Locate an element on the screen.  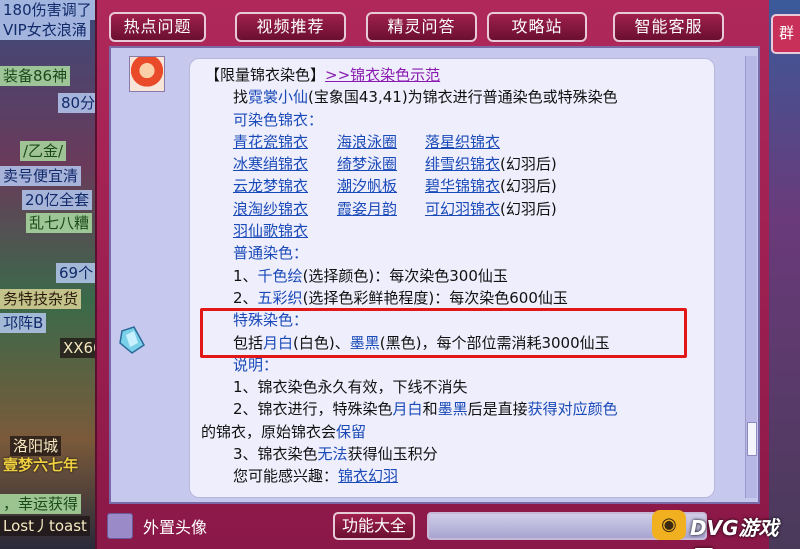
line-text: 3、锦衣染色 is located at coordinates (275, 454).